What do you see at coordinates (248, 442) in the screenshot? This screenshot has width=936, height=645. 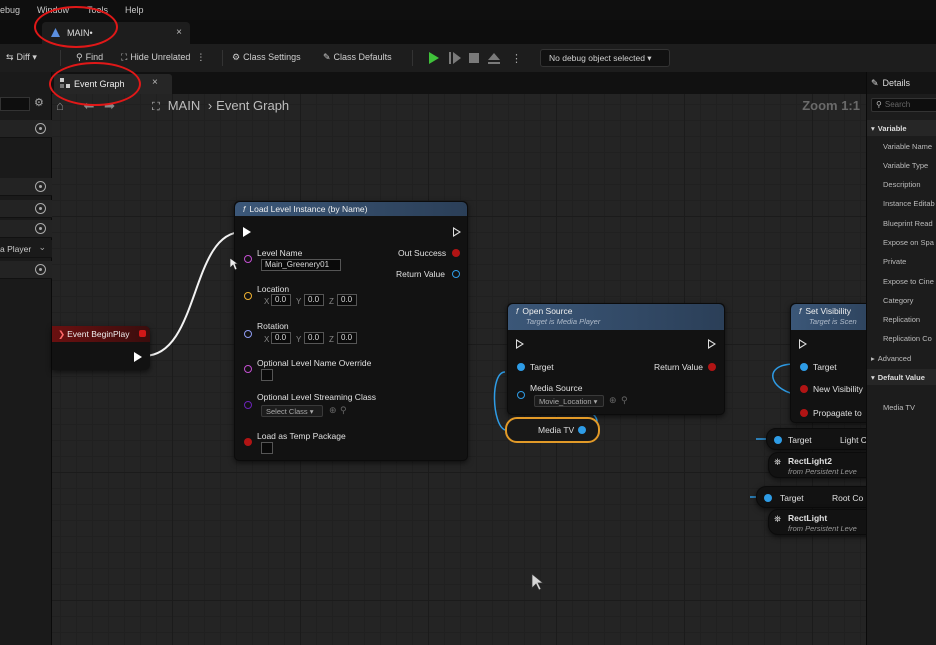 I see `temp-package-pin` at bounding box center [248, 442].